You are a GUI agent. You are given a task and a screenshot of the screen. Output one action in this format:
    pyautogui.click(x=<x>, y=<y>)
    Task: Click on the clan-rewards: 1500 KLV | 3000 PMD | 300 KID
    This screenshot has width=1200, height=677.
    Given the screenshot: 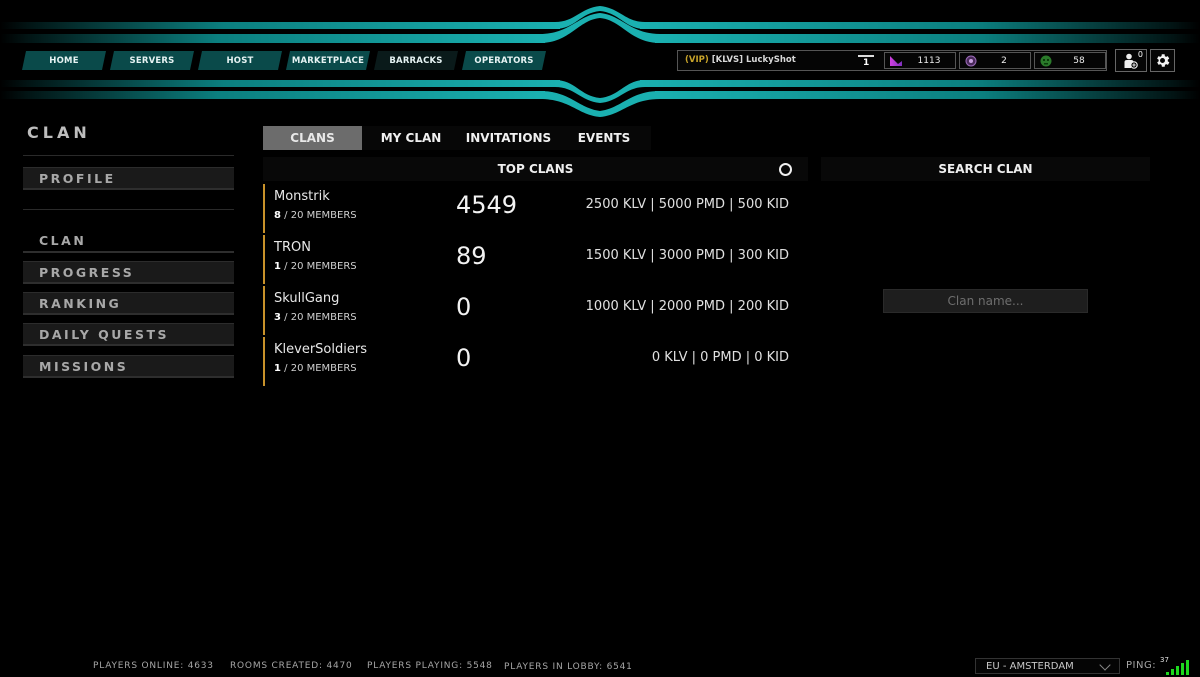 What is the action you would take?
    pyautogui.click(x=687, y=255)
    